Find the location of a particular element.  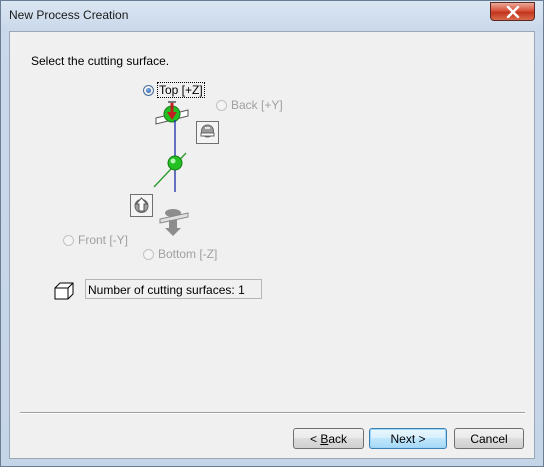

cutting-surface-count: Number of cutting surfaces: 1 is located at coordinates (173, 289).